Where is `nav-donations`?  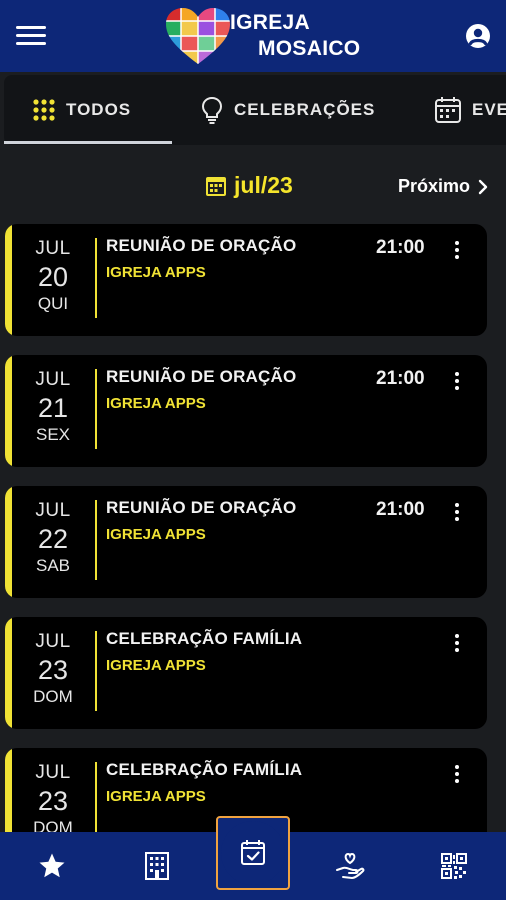 nav-donations is located at coordinates (350, 866).